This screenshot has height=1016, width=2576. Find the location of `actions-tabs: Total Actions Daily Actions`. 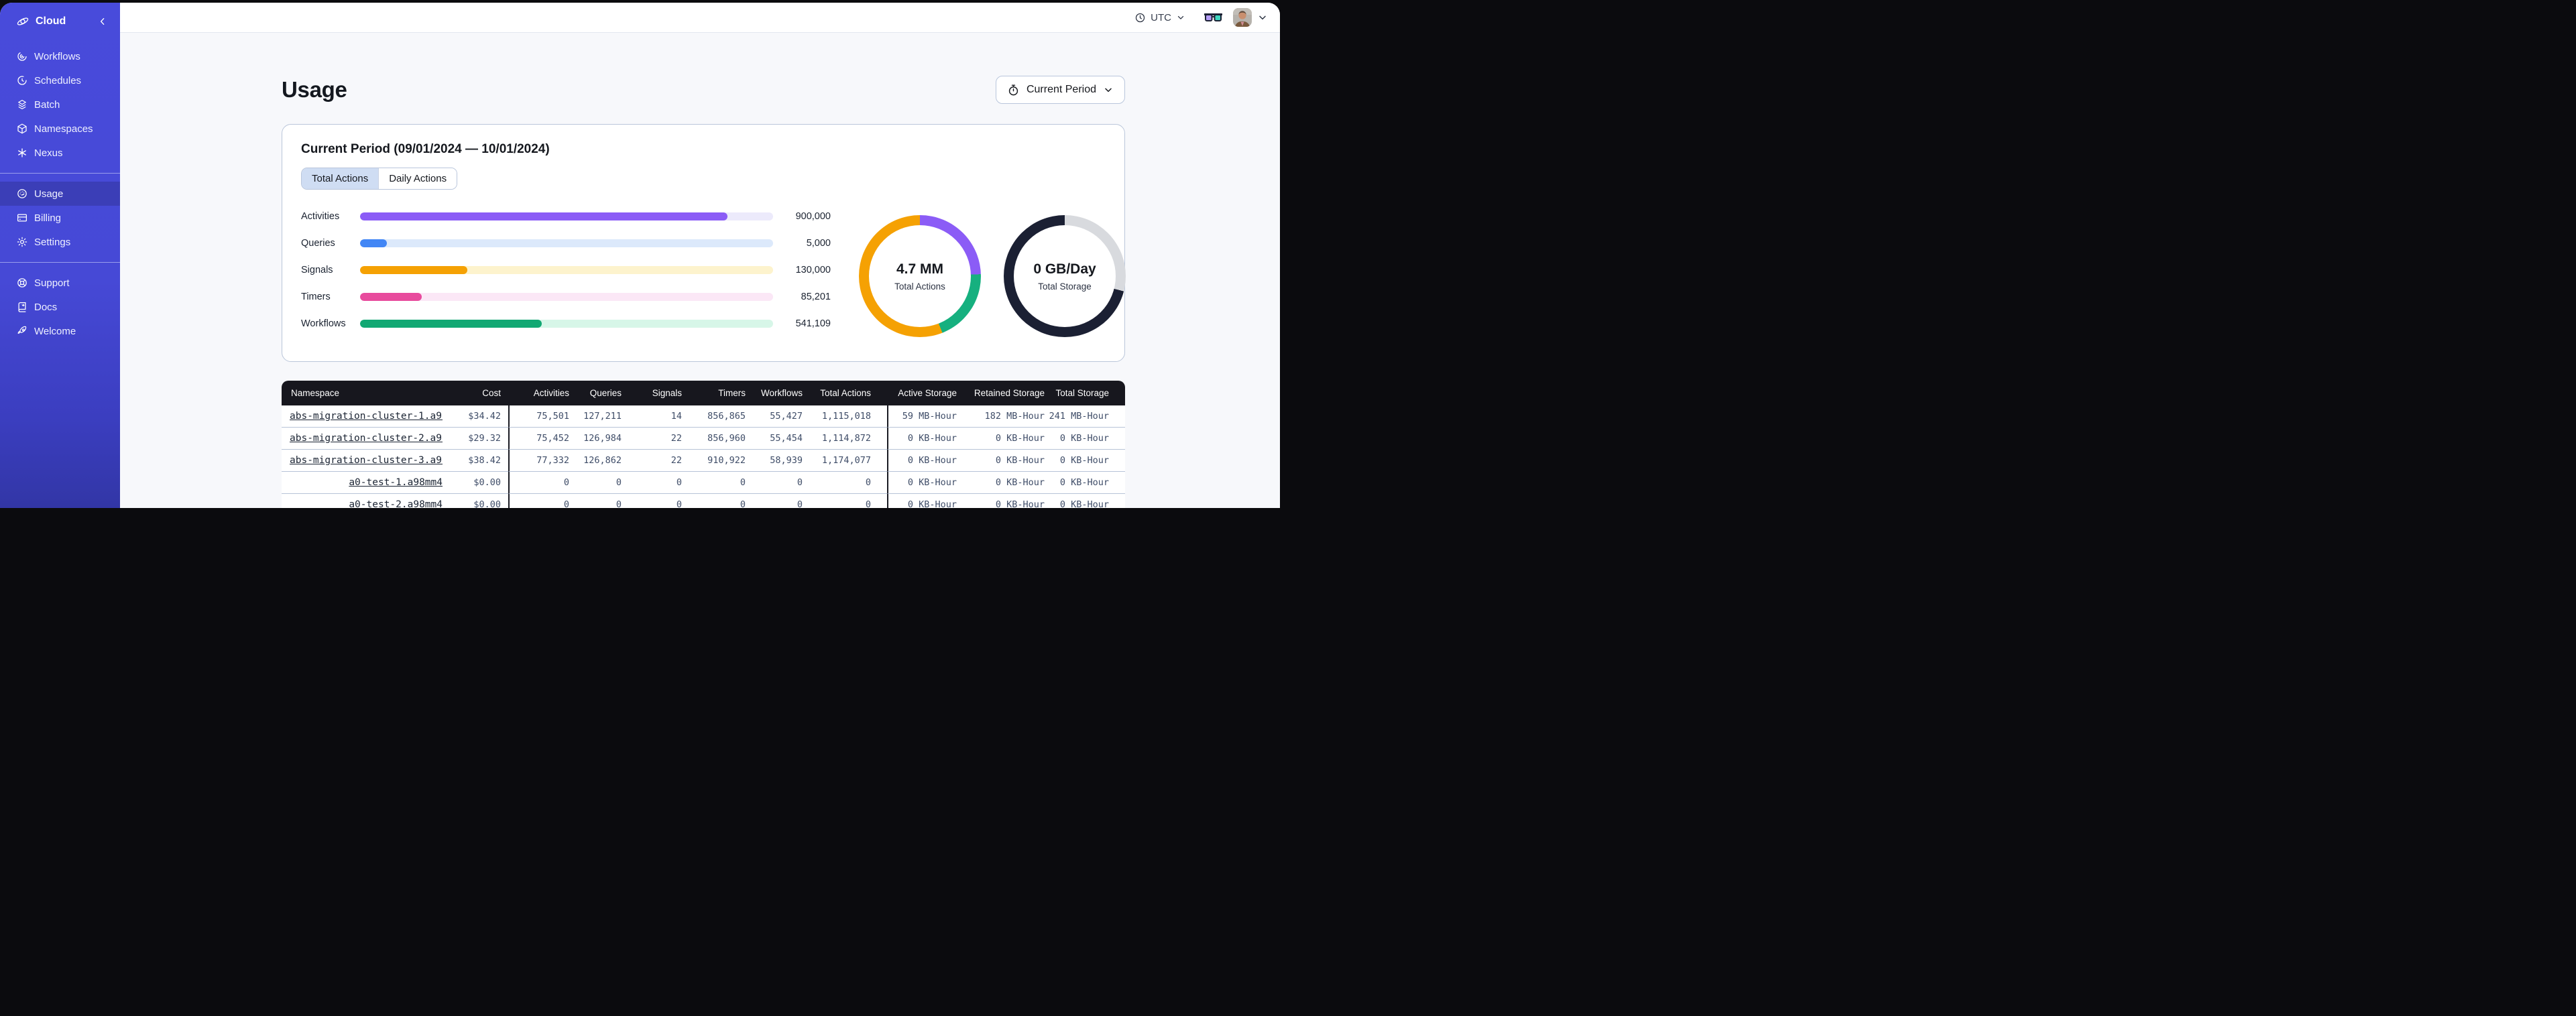

actions-tabs: Total Actions Daily Actions is located at coordinates (379, 179).